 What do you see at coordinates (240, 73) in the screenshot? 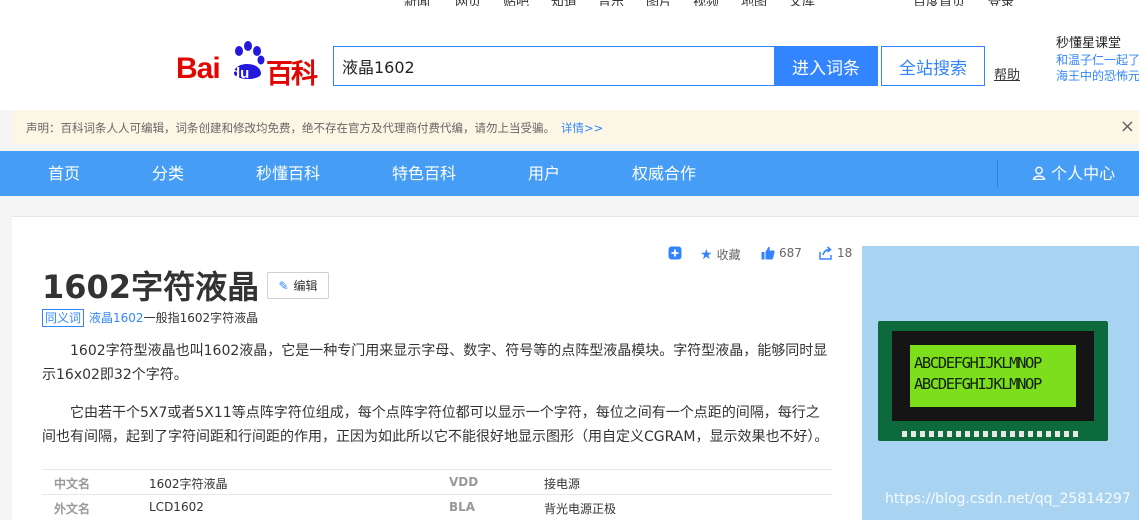
I see `logo-du-text: du` at bounding box center [240, 73].